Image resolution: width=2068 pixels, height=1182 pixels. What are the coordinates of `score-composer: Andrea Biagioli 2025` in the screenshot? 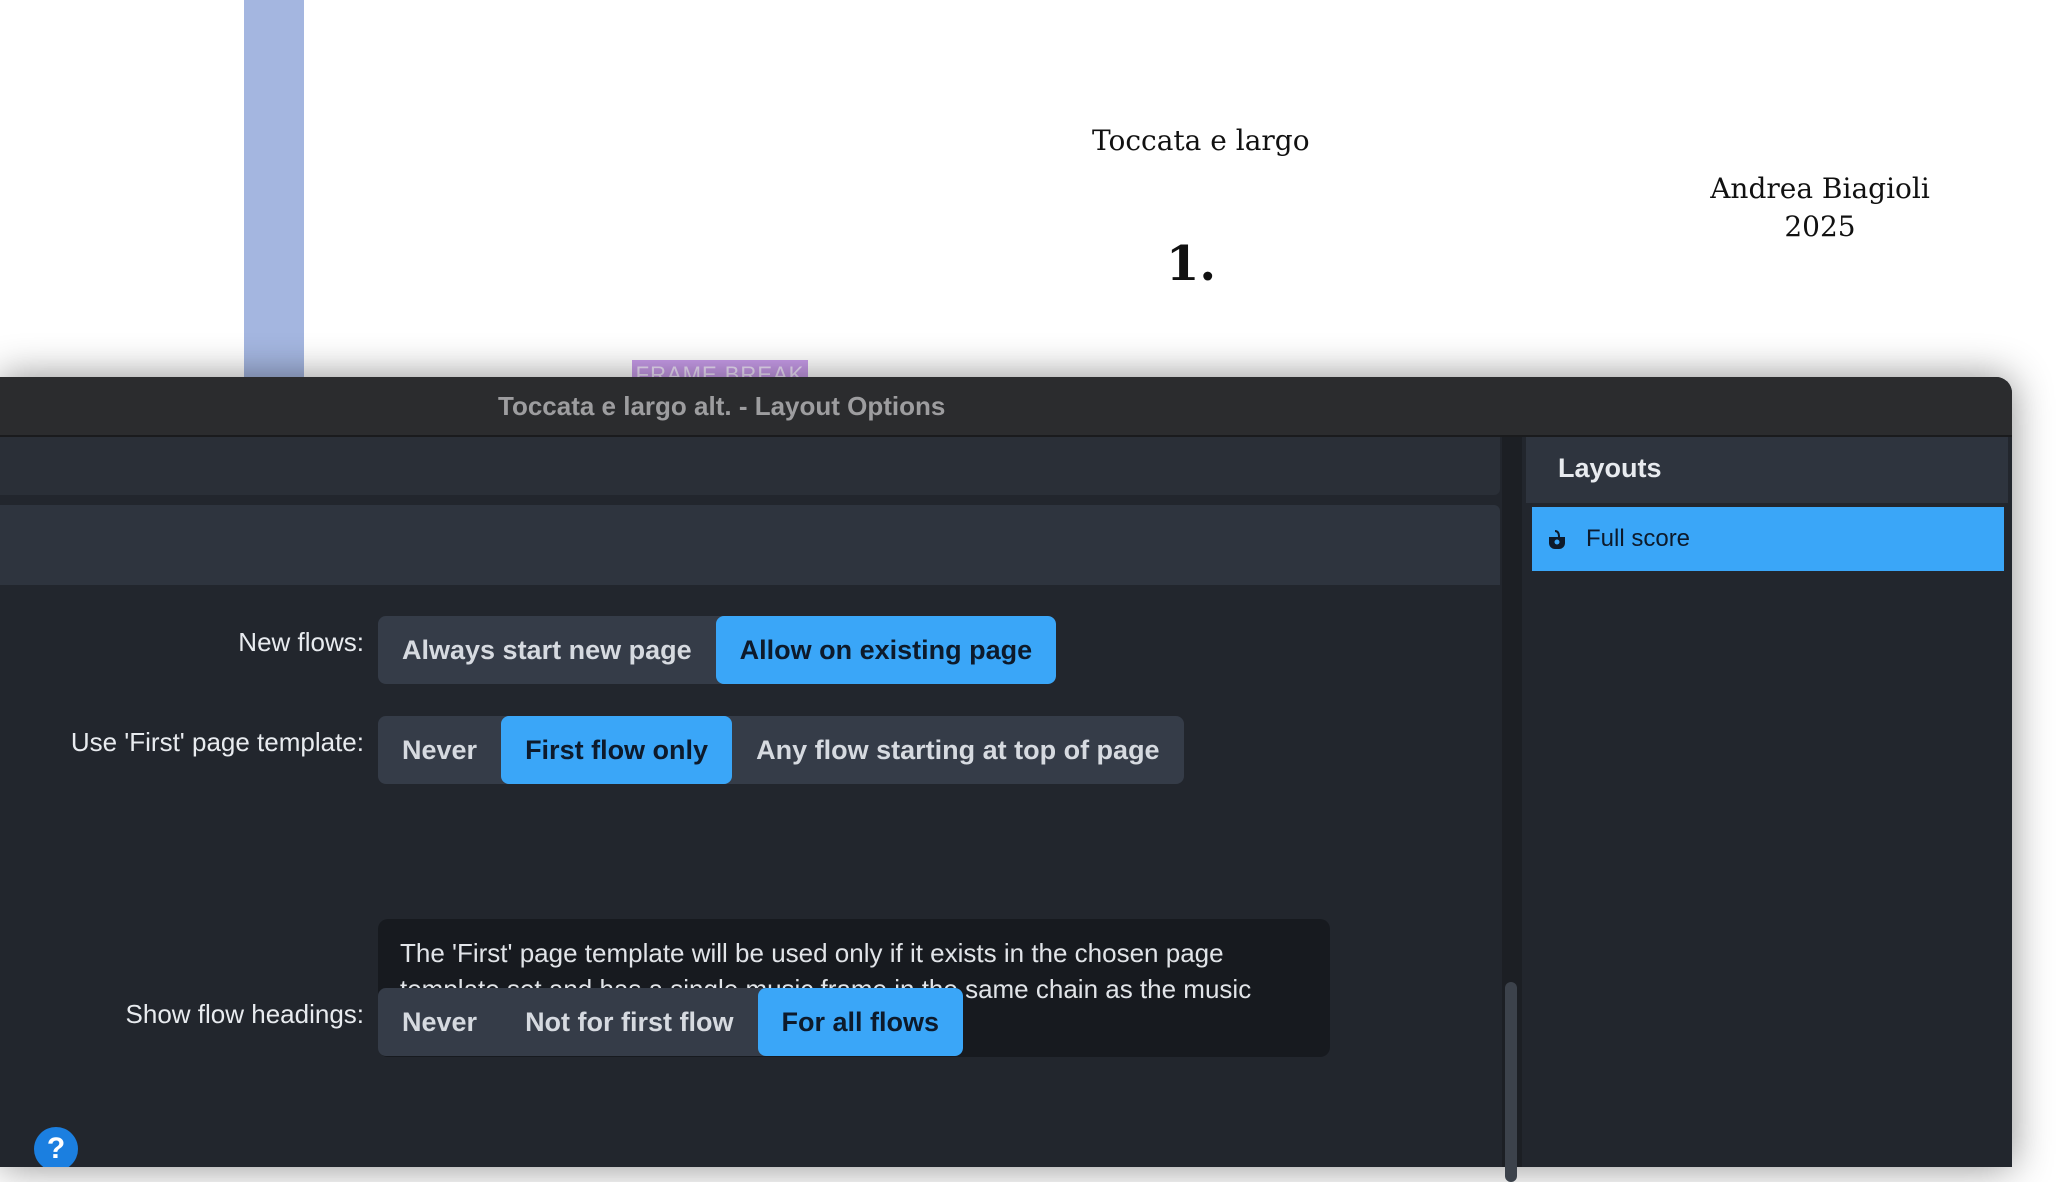 It's located at (1820, 208).